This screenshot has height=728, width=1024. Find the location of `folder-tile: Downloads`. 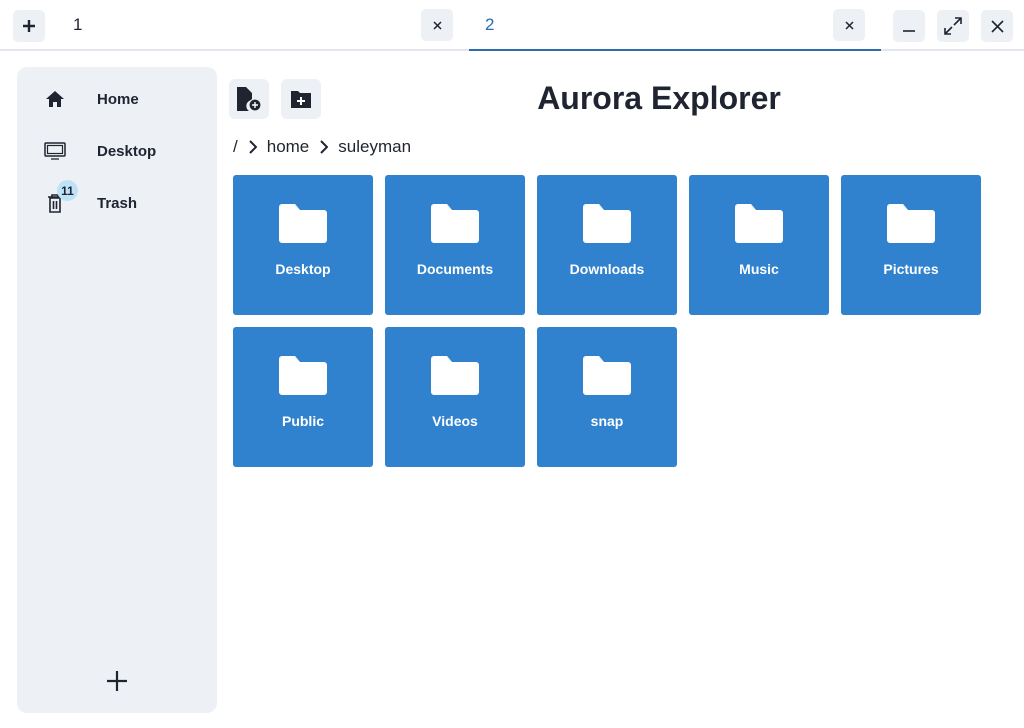

folder-tile: Downloads is located at coordinates (607, 245).